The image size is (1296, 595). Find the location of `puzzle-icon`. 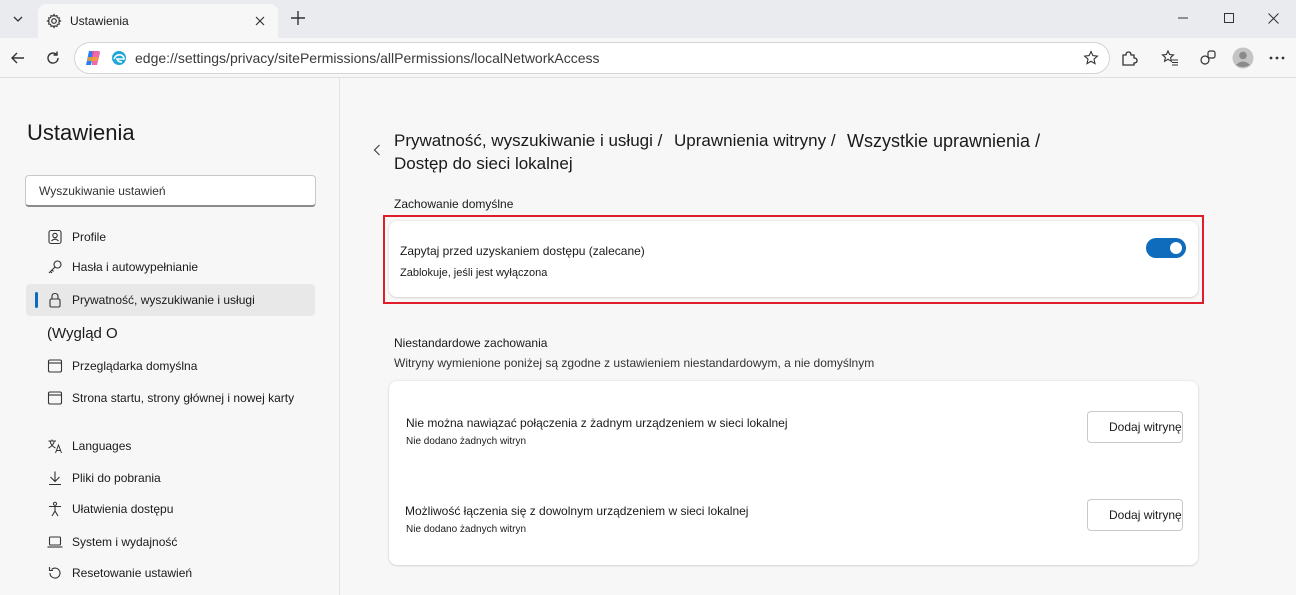

puzzle-icon is located at coordinates (1130, 58).